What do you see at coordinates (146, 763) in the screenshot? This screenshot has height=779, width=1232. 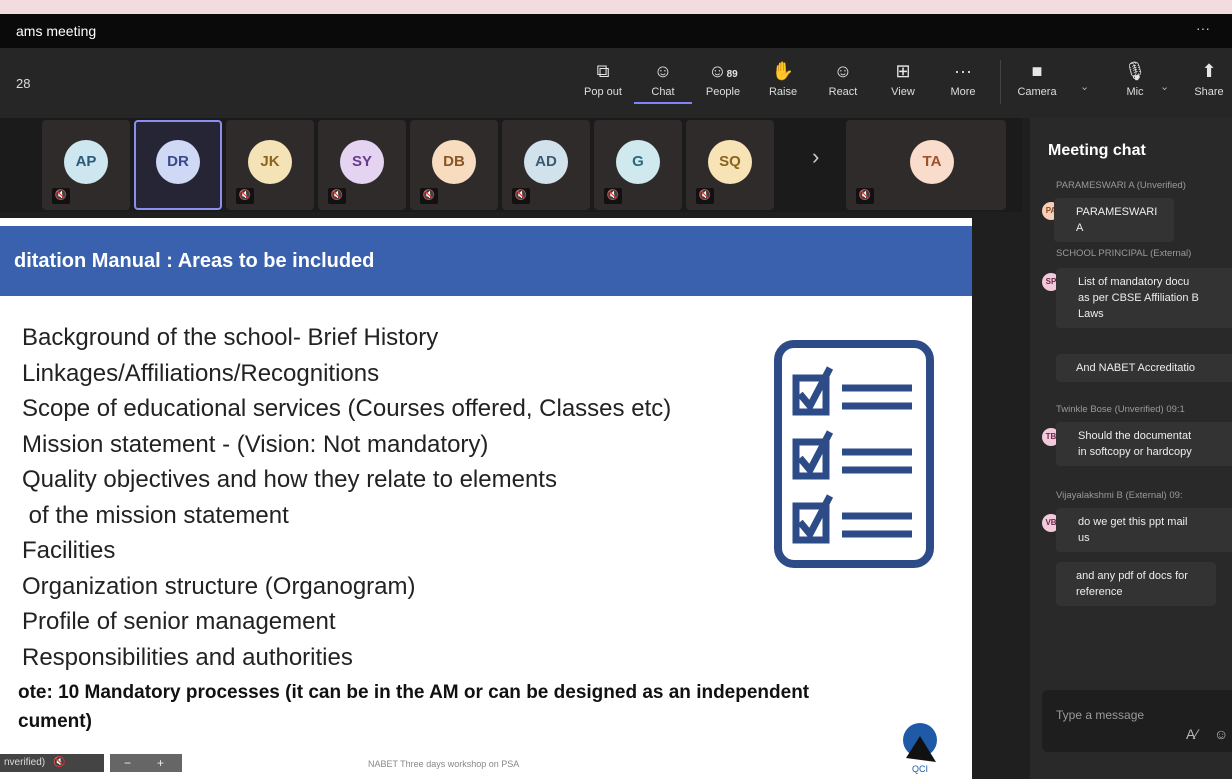 I see `zoom-controls: − +` at bounding box center [146, 763].